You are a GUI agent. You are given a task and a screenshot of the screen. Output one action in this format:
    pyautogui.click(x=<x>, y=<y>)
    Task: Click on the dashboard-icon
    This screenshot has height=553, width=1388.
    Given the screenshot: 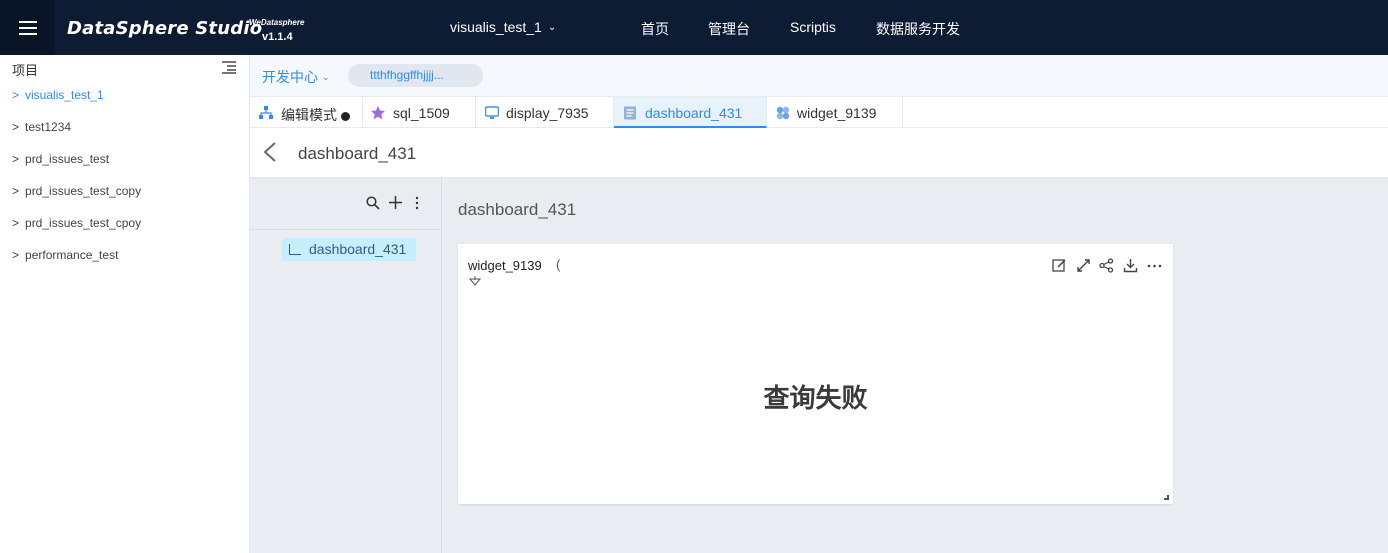 What is the action you would take?
    pyautogui.click(x=630, y=113)
    